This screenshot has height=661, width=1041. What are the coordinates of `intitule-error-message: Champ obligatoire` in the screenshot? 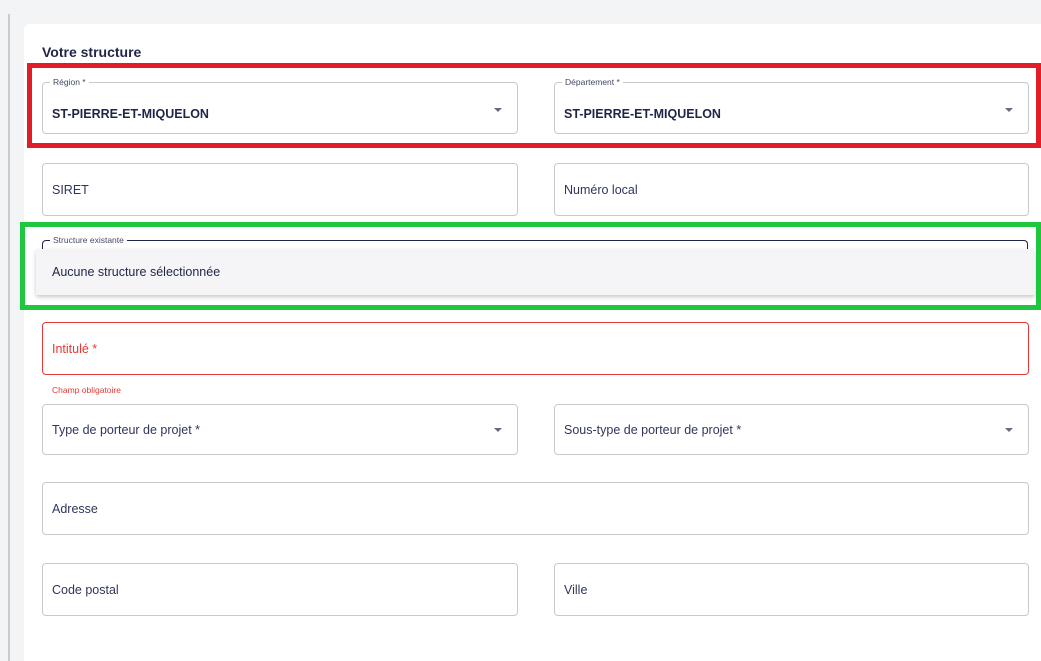 It's located at (86, 390).